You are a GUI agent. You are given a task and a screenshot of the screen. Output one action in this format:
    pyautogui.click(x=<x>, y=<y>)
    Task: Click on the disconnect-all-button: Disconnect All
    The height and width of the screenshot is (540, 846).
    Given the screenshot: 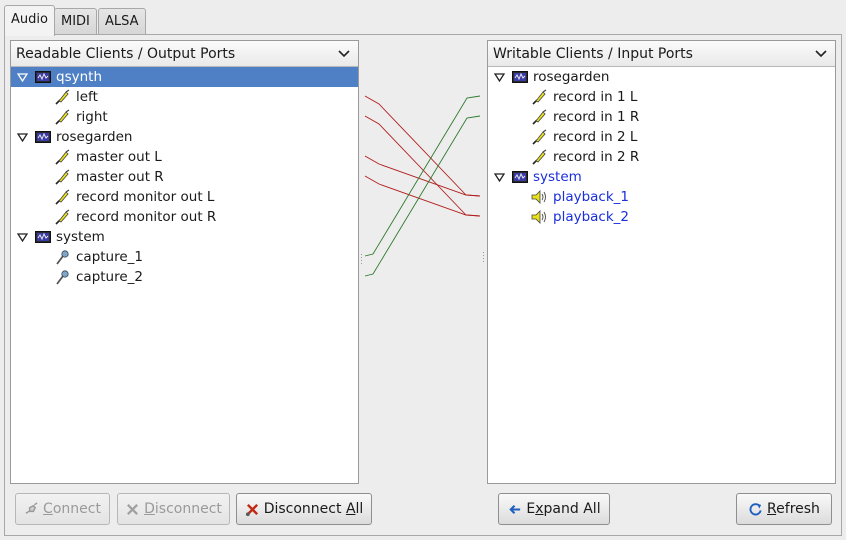 What is the action you would take?
    pyautogui.click(x=304, y=509)
    